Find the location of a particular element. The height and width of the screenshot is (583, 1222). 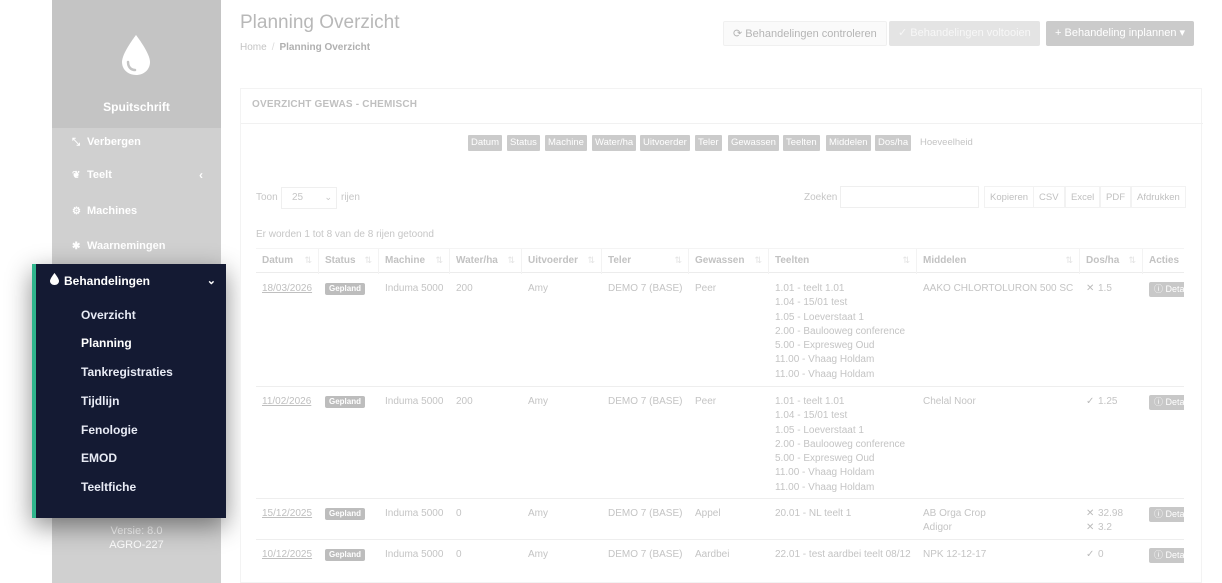

cell-middelen: AB Orga Crop Adigor is located at coordinates (998, 519).